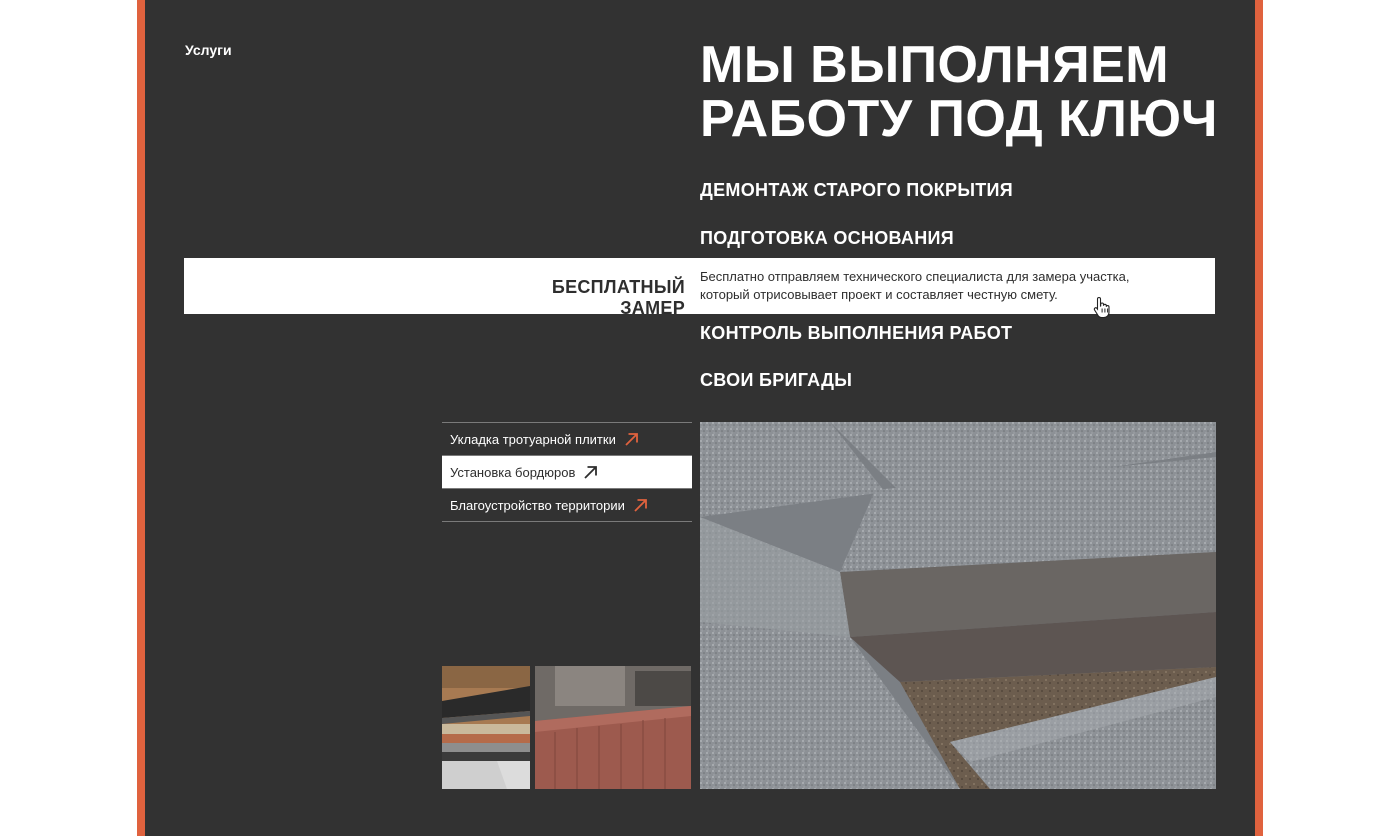  Describe the element at coordinates (533, 439) in the screenshot. I see `service-link-label: Укладка тротуарной плитки` at that location.